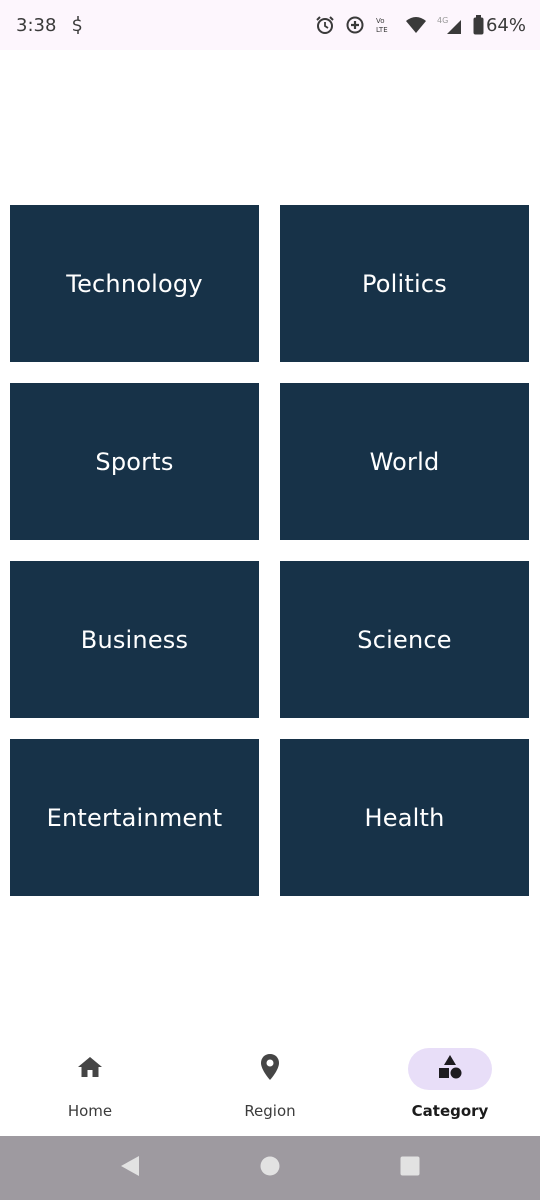  I want to click on category-tile-world: World, so click(404, 461).